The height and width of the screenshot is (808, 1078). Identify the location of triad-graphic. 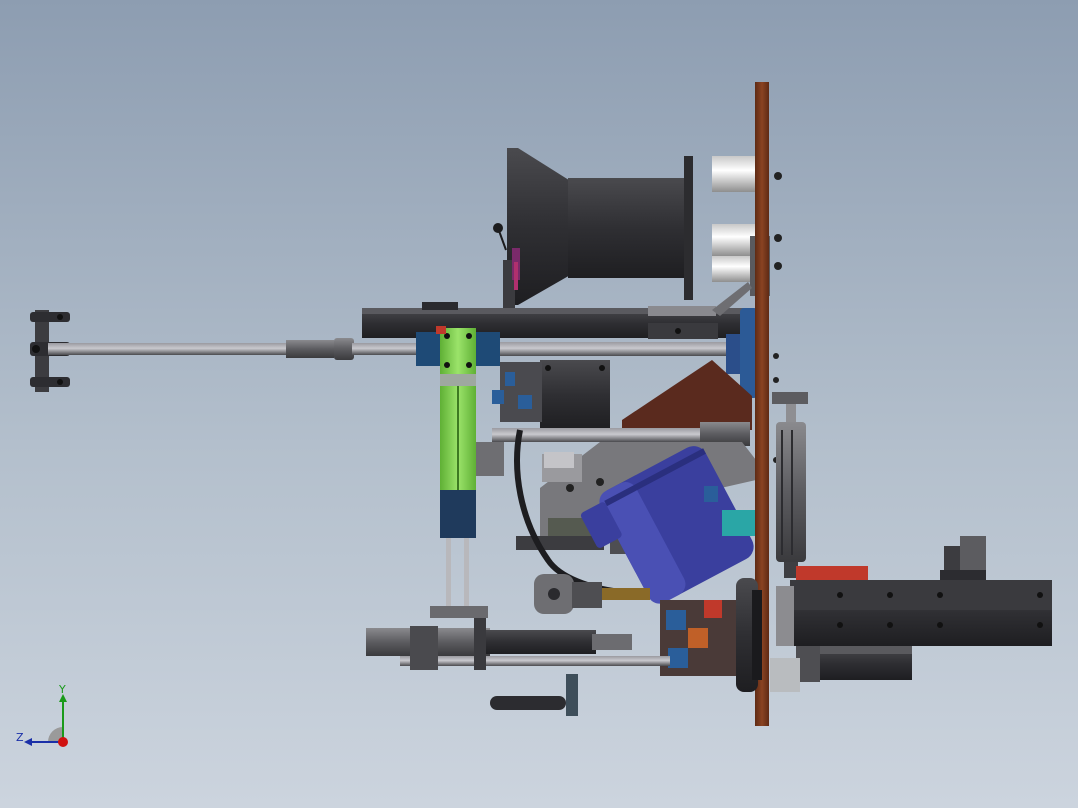
(46, 720).